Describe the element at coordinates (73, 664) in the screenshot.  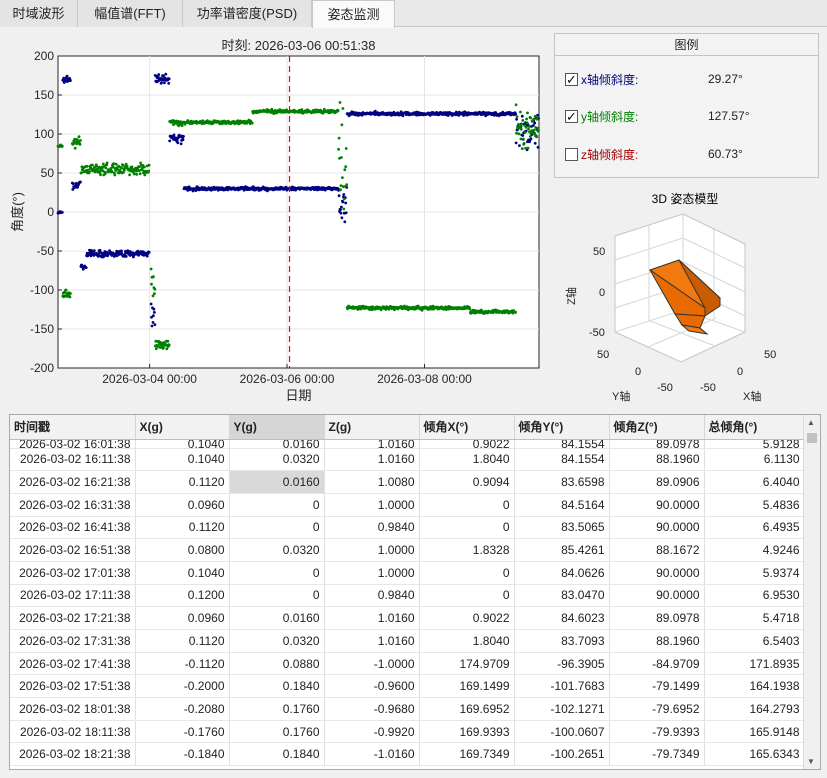
I see `table-cell: 2026-03-02 17:41:38` at that location.